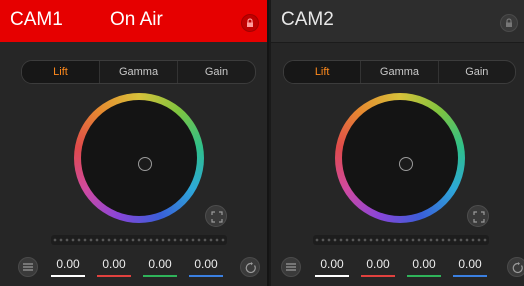 Image resolution: width=524 pixels, height=286 pixels. What do you see at coordinates (397, 21) in the screenshot?
I see `panel-header: CAM2` at bounding box center [397, 21].